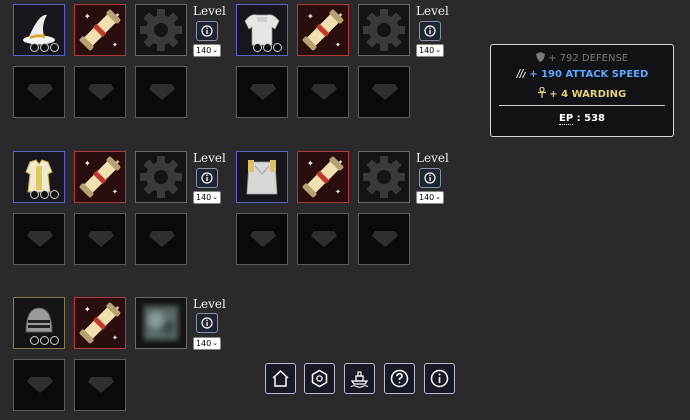  I want to click on ship-button, so click(359, 378).